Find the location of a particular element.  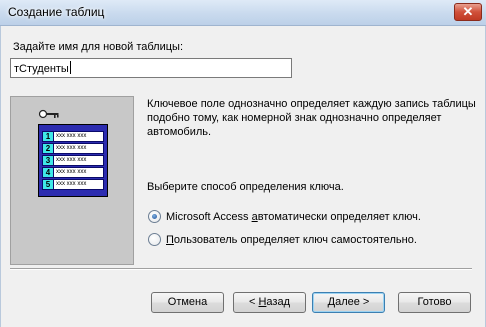

illustration-row: 2 xxx xxx xxx is located at coordinates (73, 148).